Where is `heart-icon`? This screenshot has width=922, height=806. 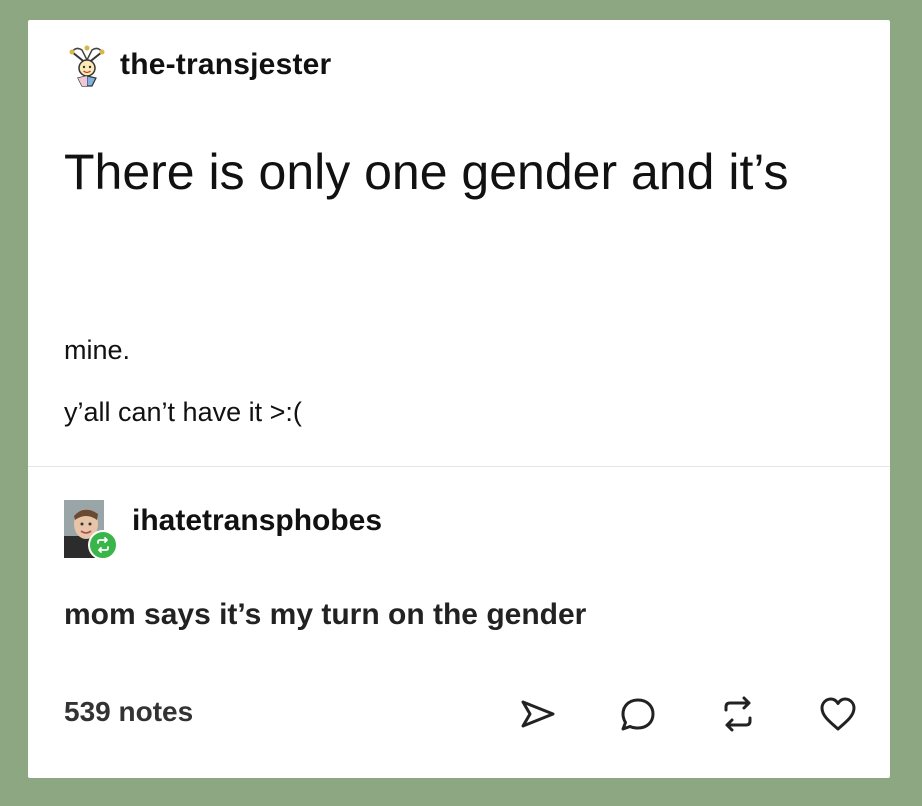
heart-icon is located at coordinates (838, 714).